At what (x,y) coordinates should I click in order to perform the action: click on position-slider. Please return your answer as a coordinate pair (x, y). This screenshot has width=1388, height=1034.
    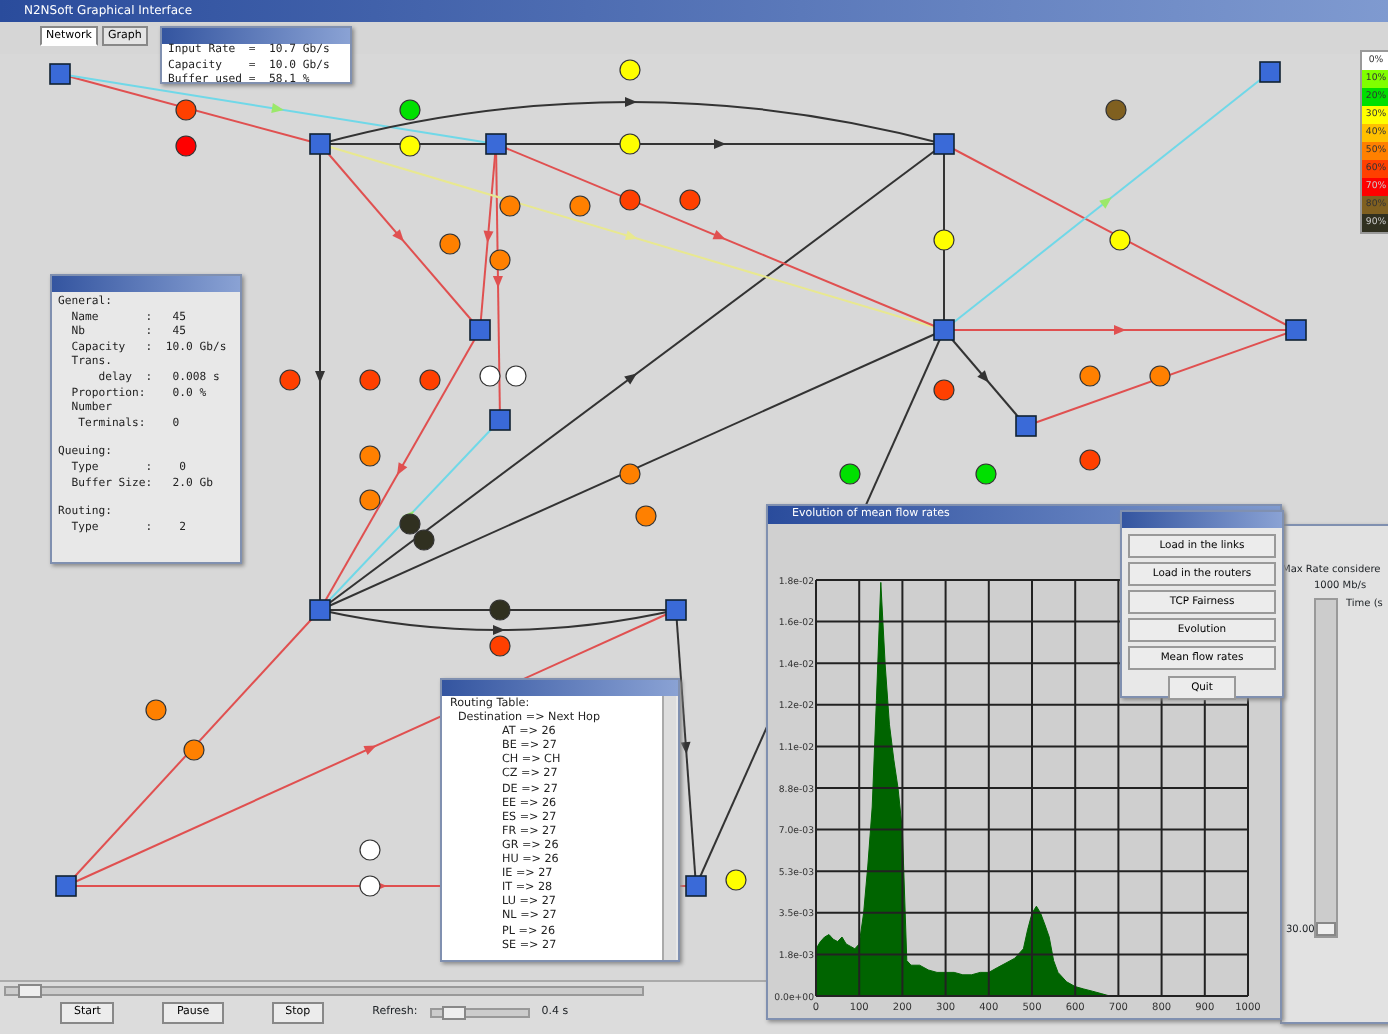
    Looking at the image, I should click on (324, 991).